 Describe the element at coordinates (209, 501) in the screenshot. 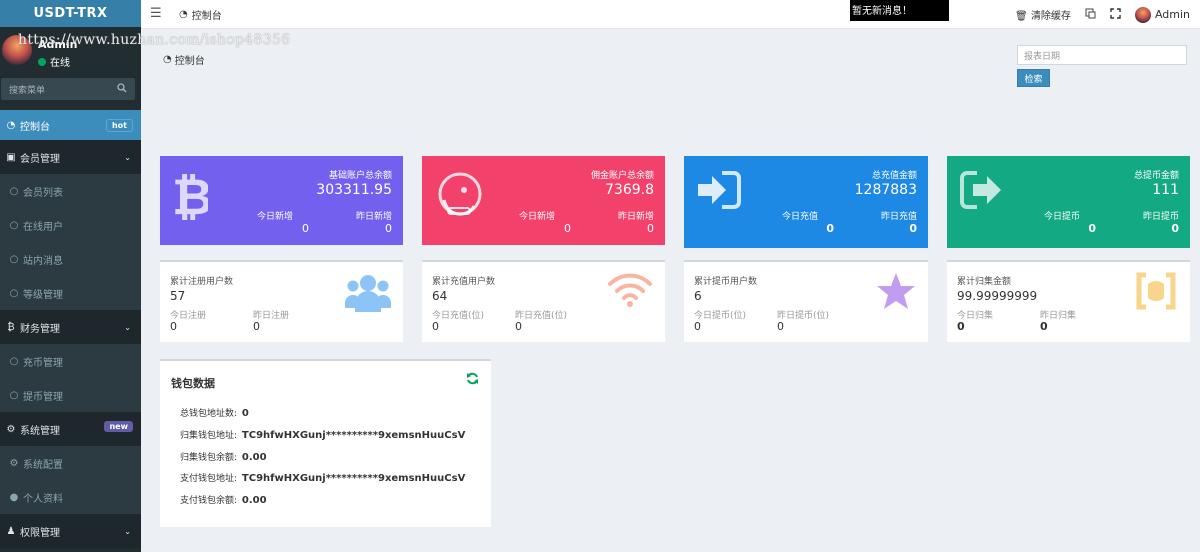

I see `wallet-row-label: 支付钱包余额:` at that location.